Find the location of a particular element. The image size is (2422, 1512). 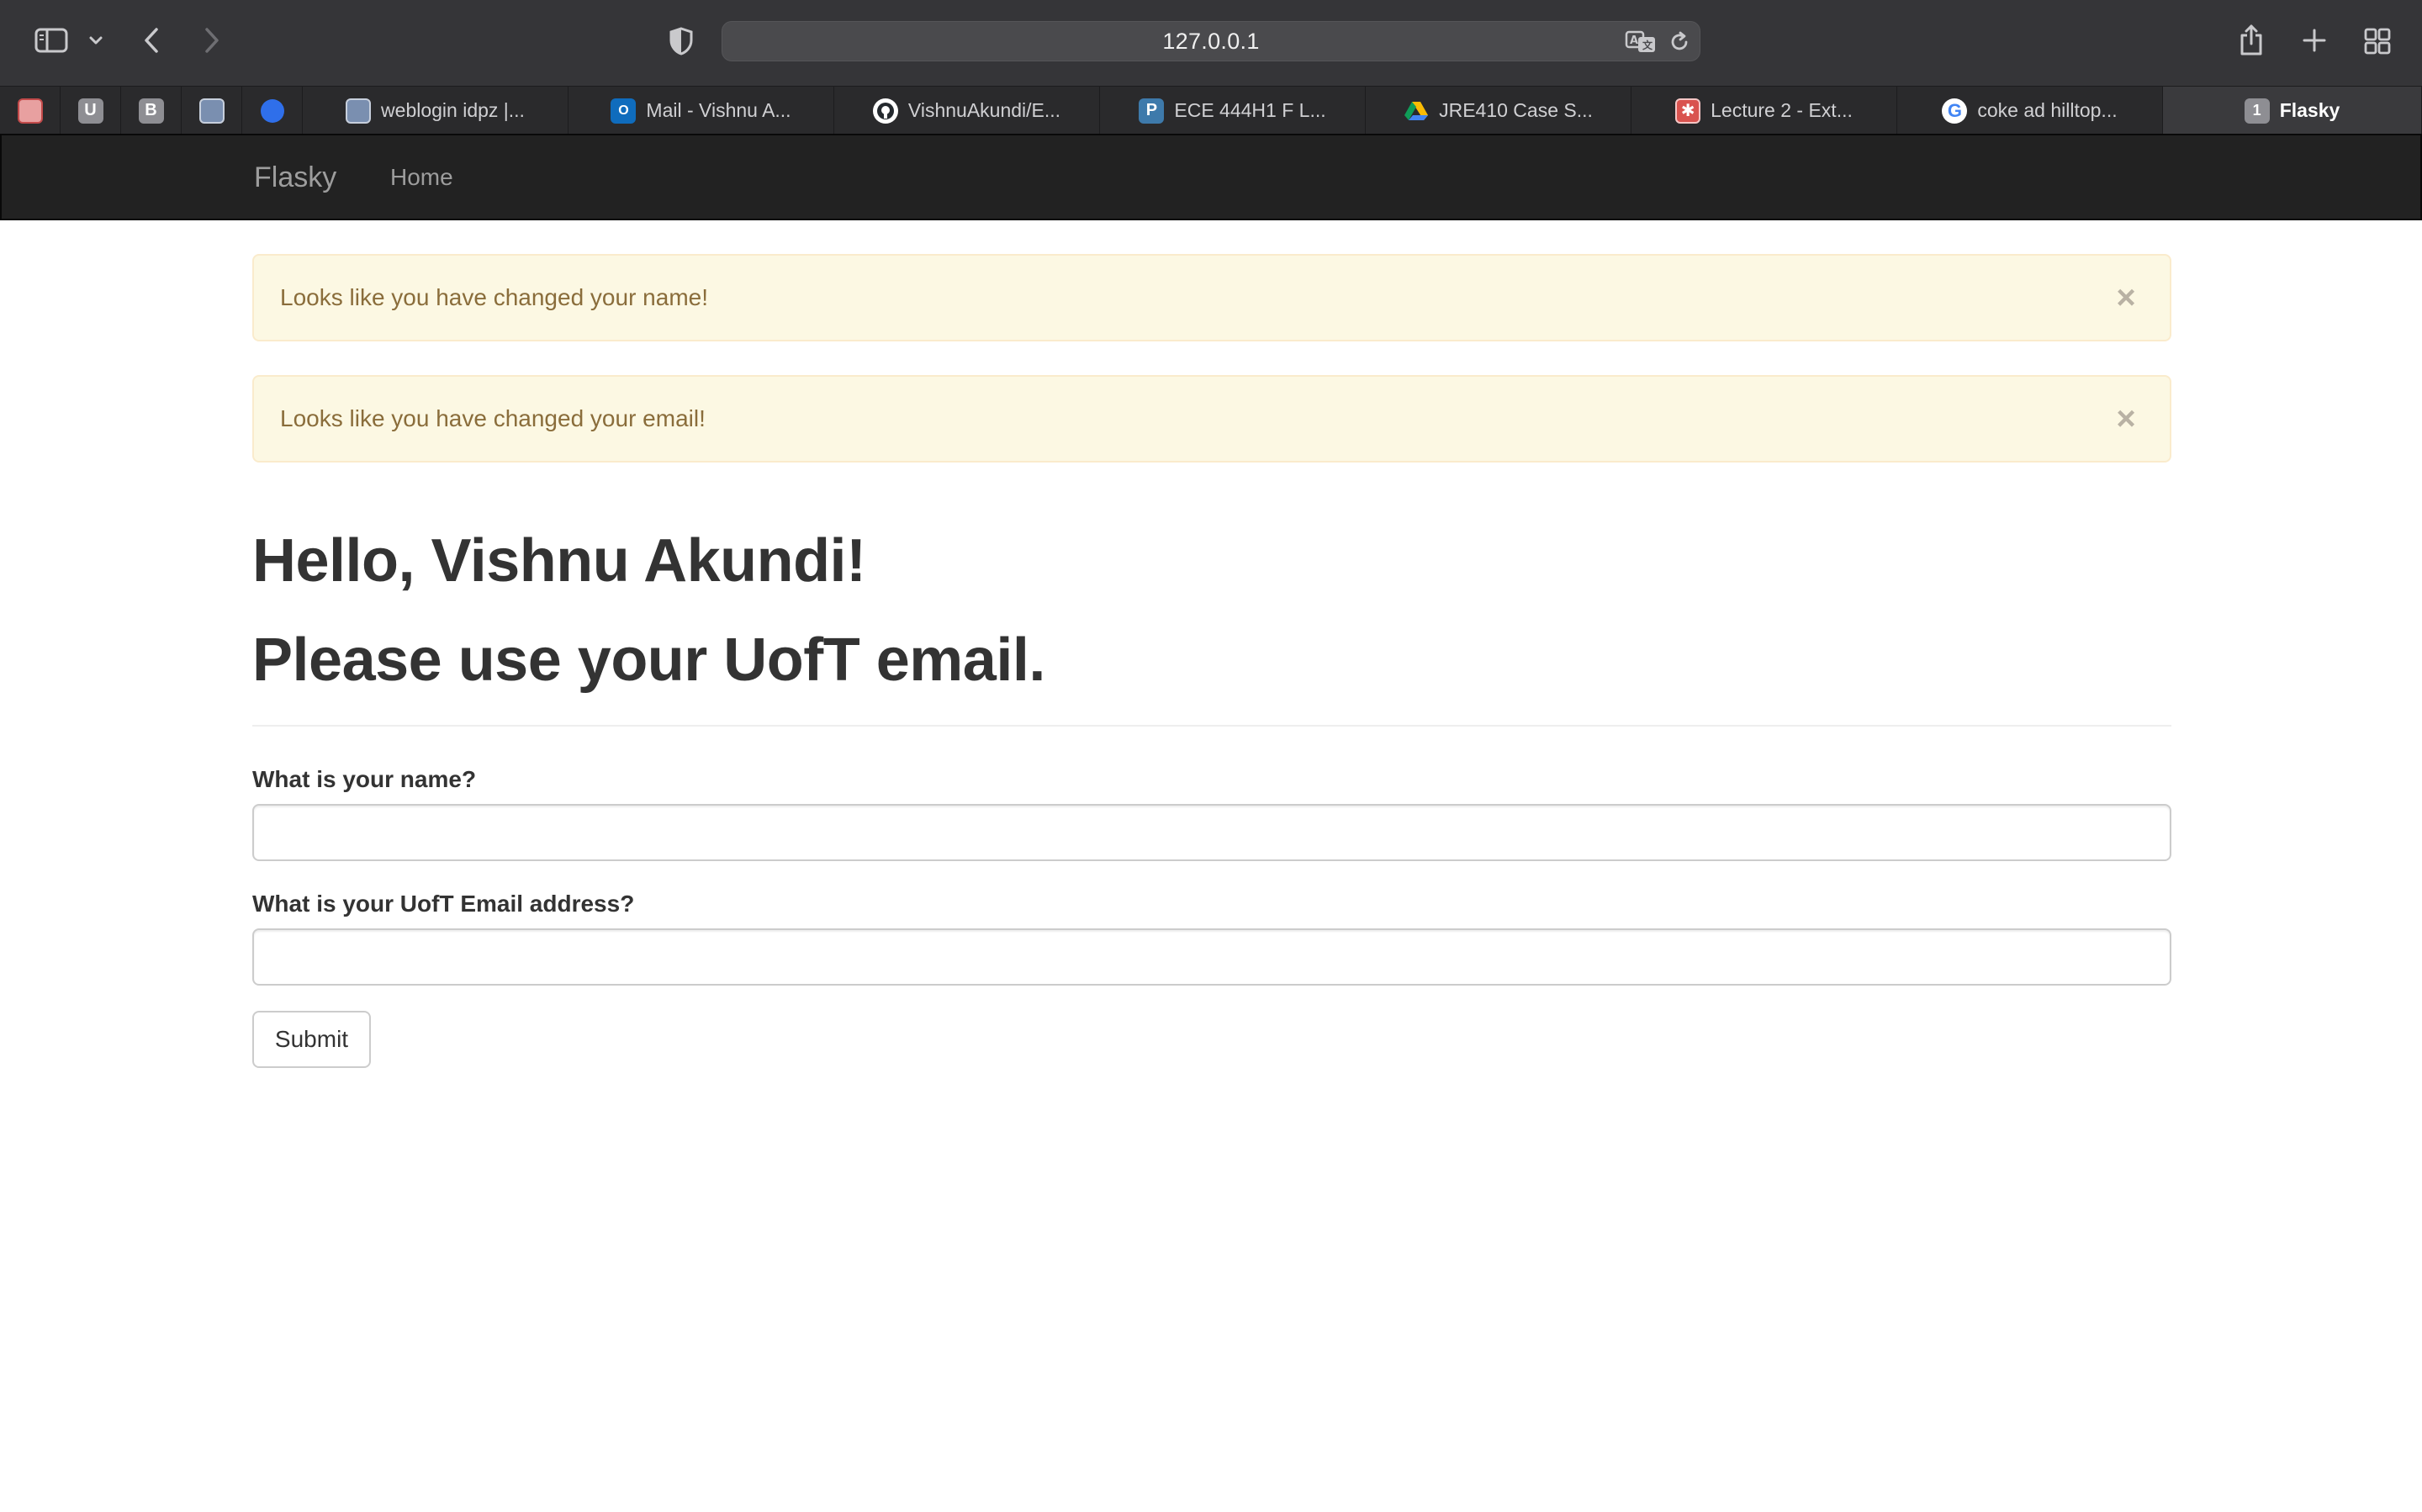

pinned-tab: B is located at coordinates (151, 111).